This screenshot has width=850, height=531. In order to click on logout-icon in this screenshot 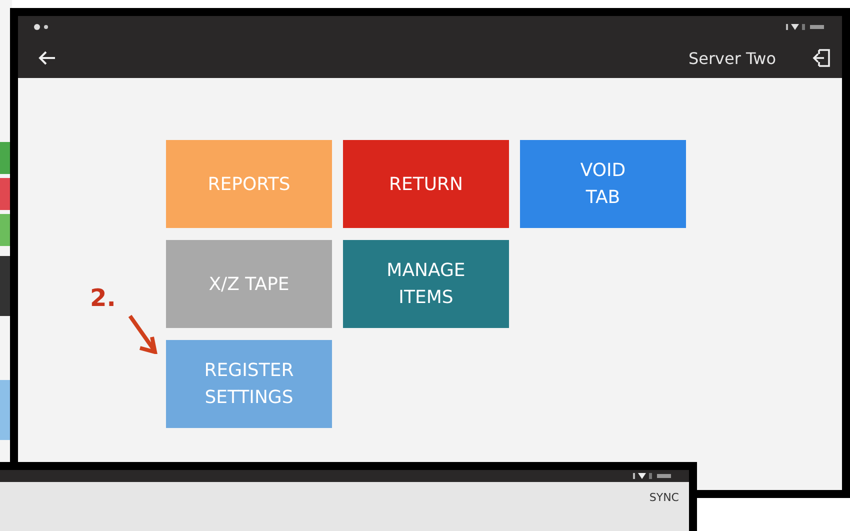, I will do `click(822, 58)`.